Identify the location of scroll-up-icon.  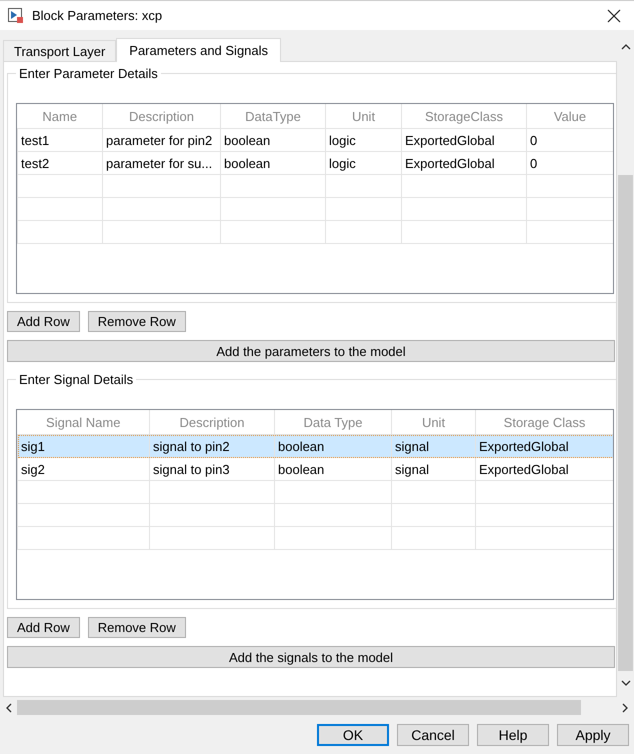
(625, 47).